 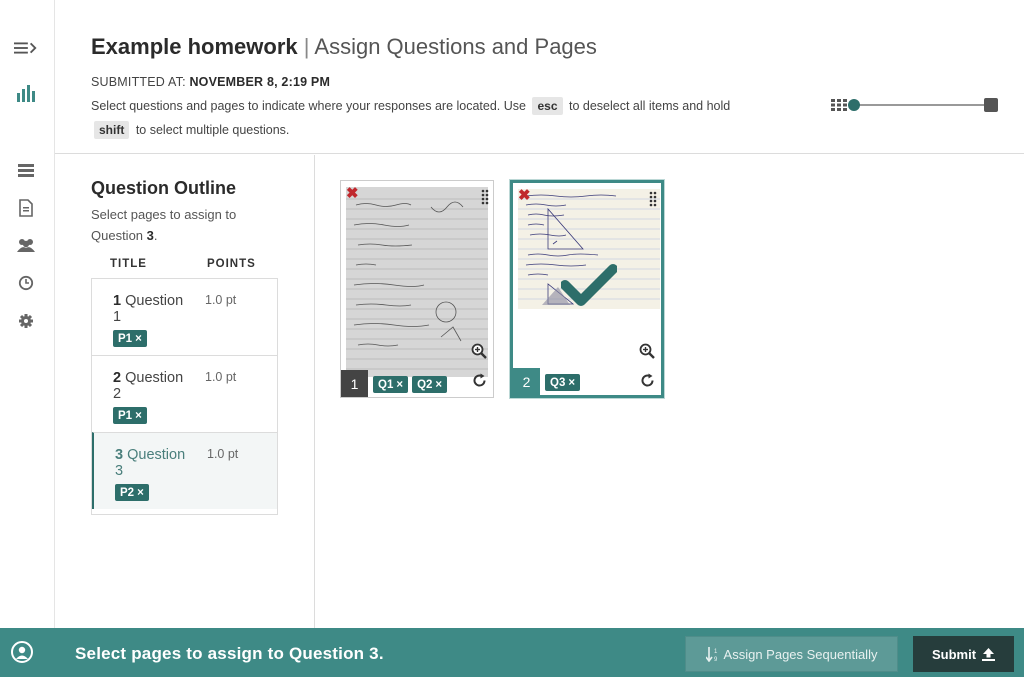 I want to click on question-number: 2, so click(x=117, y=378).